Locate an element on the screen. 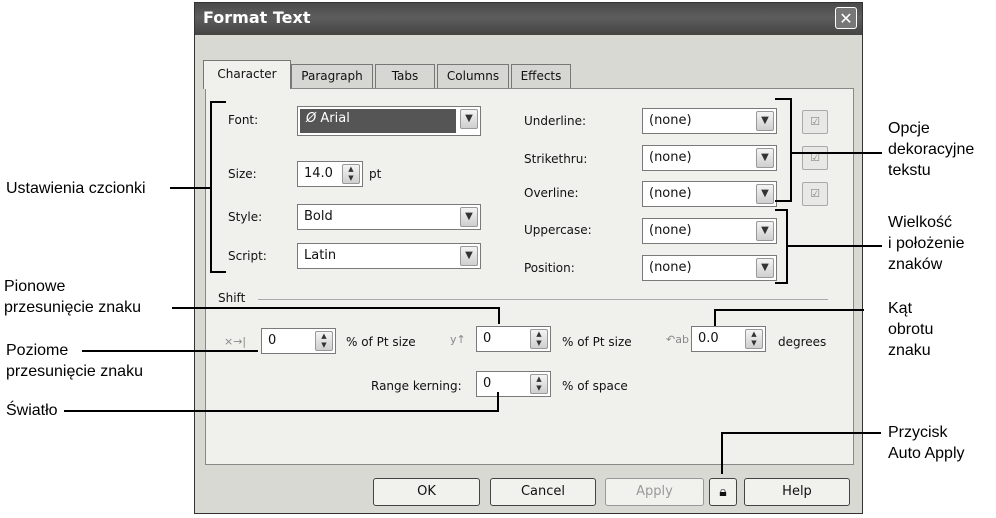 The height and width of the screenshot is (518, 996). vertical-shift-unit: % of Pt size is located at coordinates (597, 342).